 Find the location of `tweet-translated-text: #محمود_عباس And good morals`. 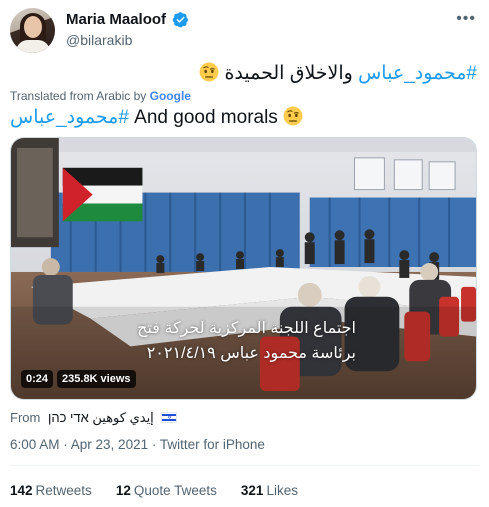

tweet-translated-text: #محمود_عباس And good morals is located at coordinates (156, 117).